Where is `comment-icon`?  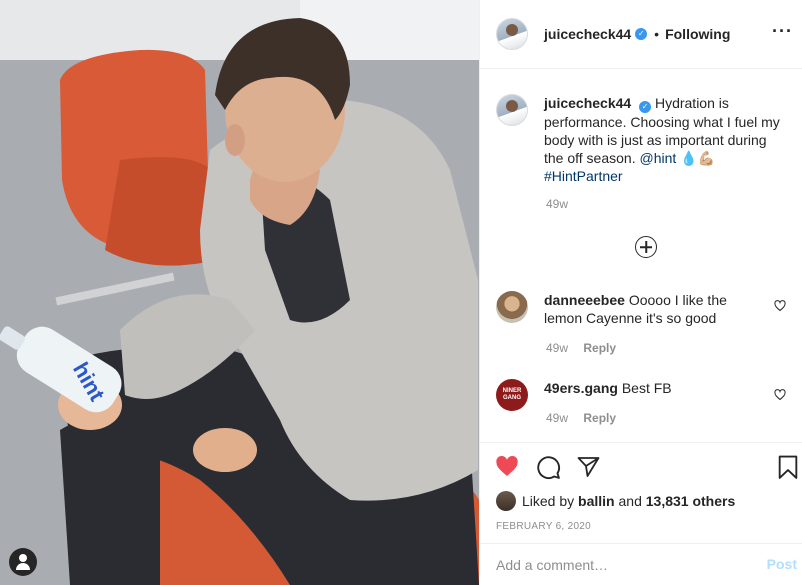 comment-icon is located at coordinates (548, 467).